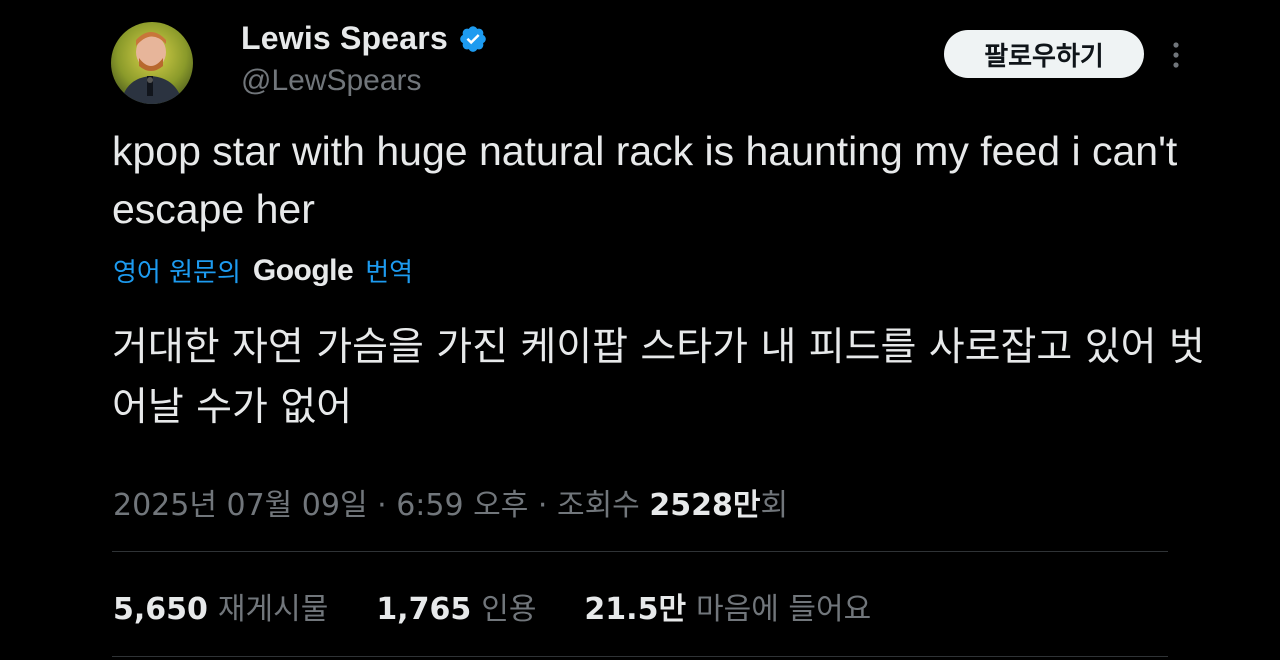 This screenshot has width=1280, height=660. I want to click on stat-quotes: 1,765 인용, so click(456, 606).